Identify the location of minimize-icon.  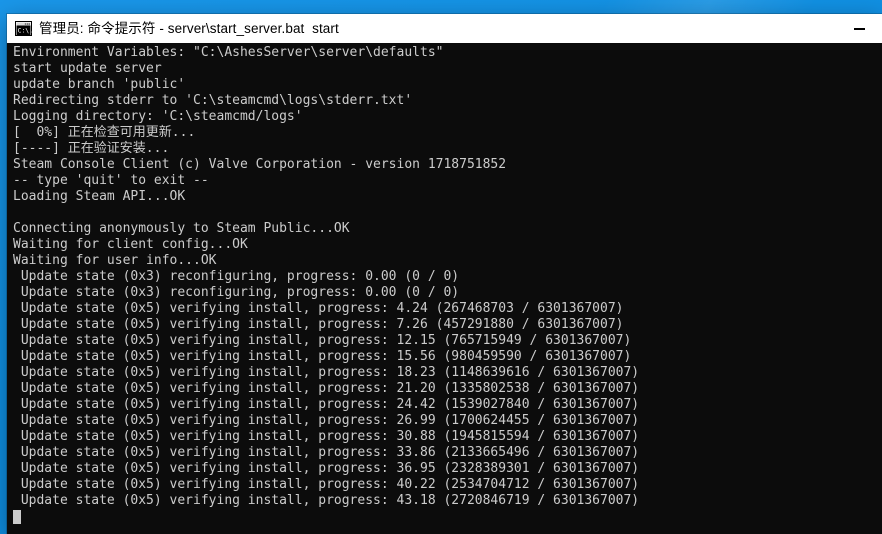
(859, 28).